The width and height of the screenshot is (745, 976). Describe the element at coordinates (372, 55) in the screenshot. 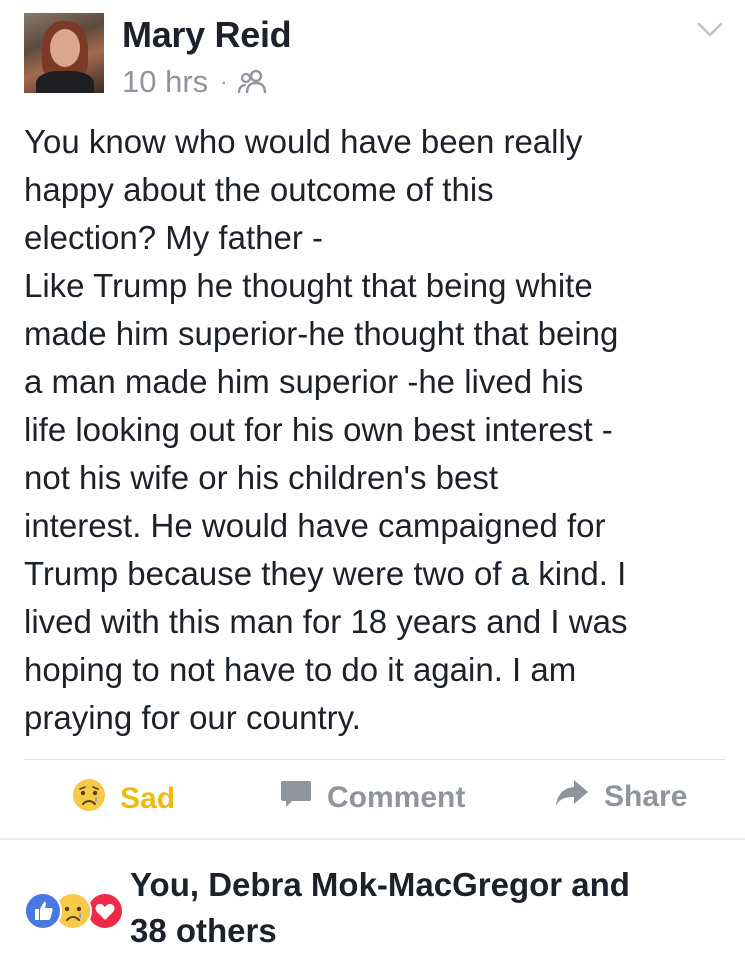

I see `post-header: Mary Reid 10 hrs ·` at that location.